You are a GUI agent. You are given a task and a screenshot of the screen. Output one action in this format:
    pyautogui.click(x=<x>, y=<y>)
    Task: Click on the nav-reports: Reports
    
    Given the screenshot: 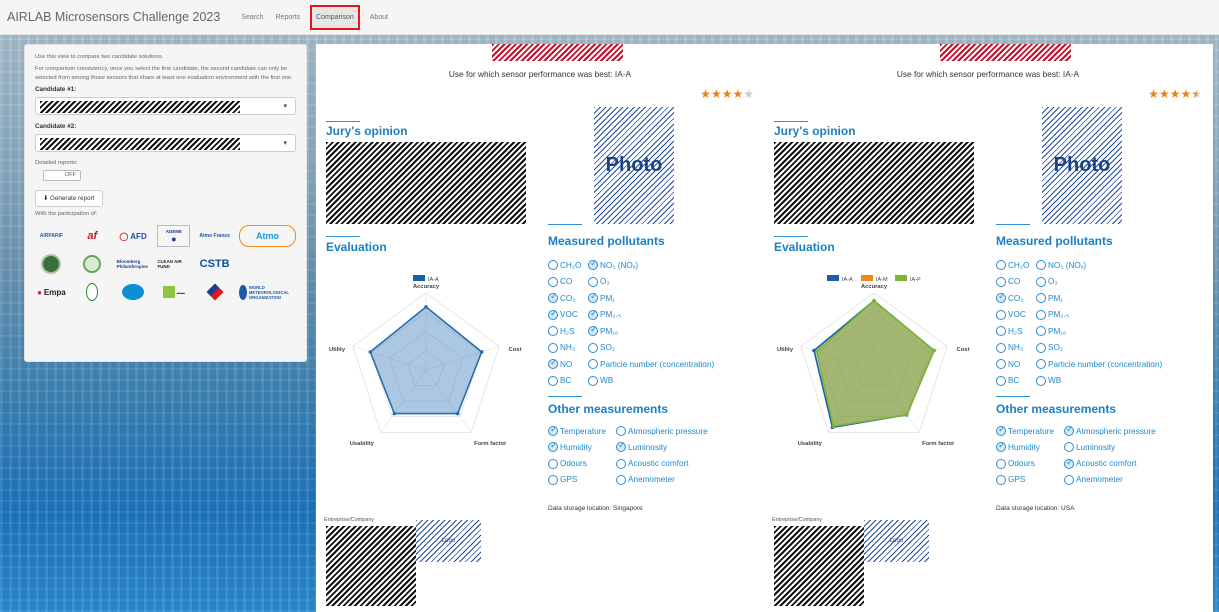 What is the action you would take?
    pyautogui.click(x=288, y=17)
    